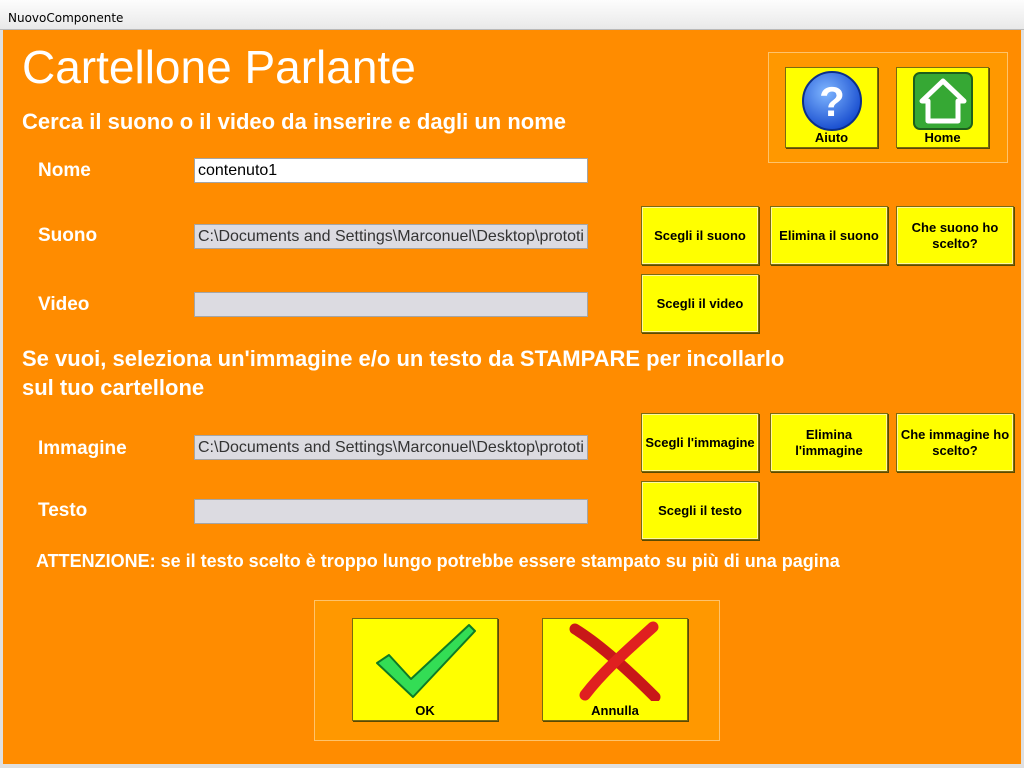 Image resolution: width=1024 pixels, height=768 pixels. Describe the element at coordinates (219, 67) in the screenshot. I see `page-title: Cartellone Parlante` at that location.